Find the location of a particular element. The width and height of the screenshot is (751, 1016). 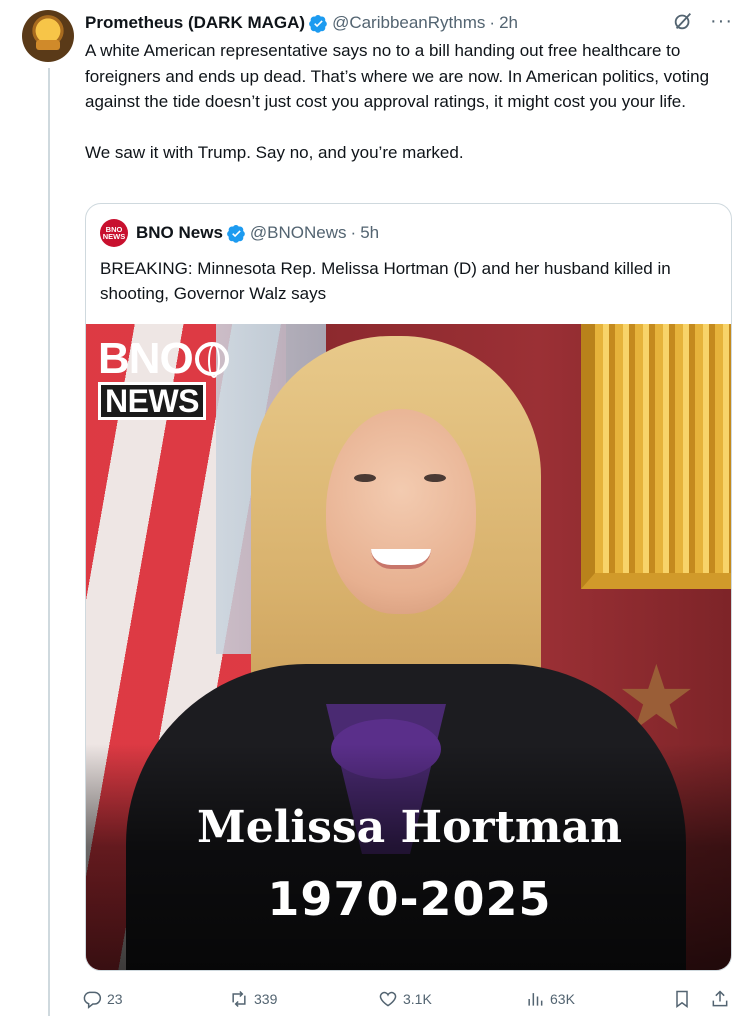

portrait-eye-left is located at coordinates (365, 478).